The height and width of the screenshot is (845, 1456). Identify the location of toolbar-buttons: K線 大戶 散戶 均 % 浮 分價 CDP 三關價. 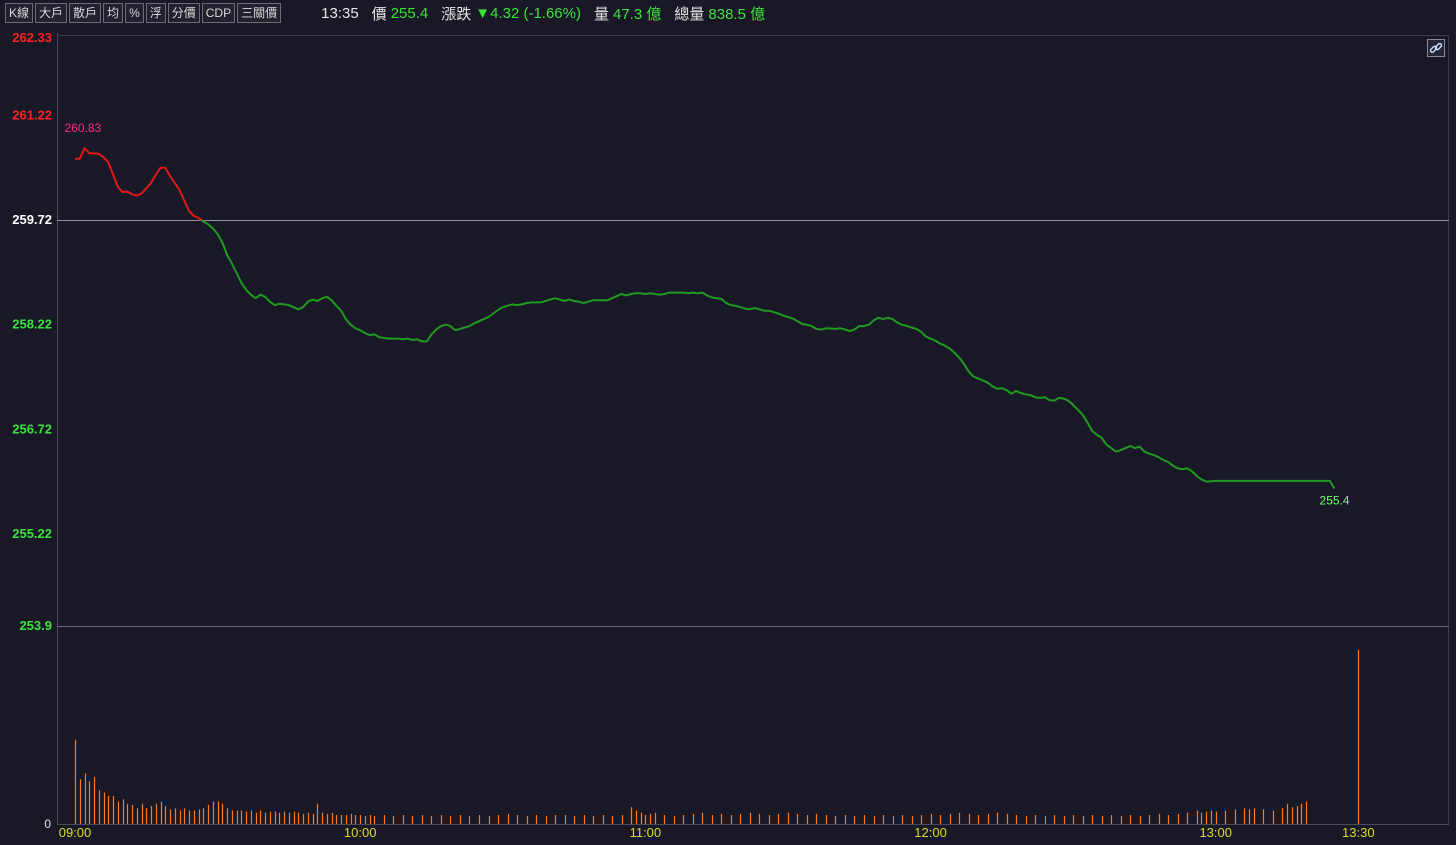
(144, 13).